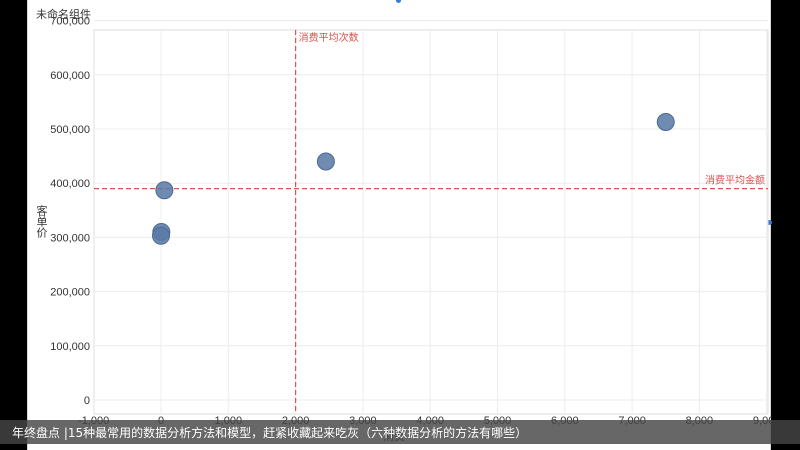  Describe the element at coordinates (70, 130) in the screenshot. I see `y-tick-label: 500,000` at that location.